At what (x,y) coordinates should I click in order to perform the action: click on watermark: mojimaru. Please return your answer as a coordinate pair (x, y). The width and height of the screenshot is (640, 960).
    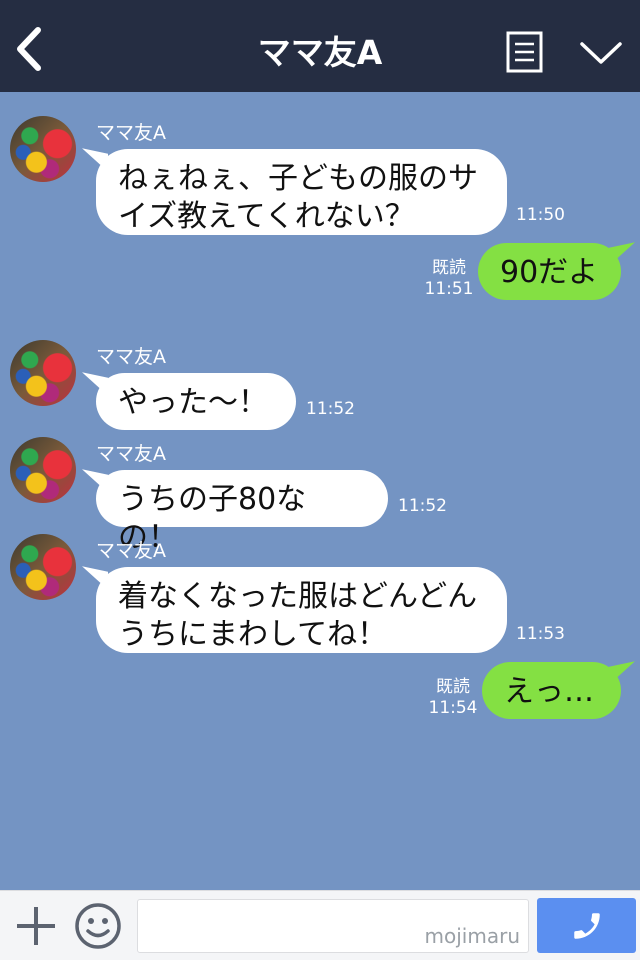
    Looking at the image, I should click on (472, 936).